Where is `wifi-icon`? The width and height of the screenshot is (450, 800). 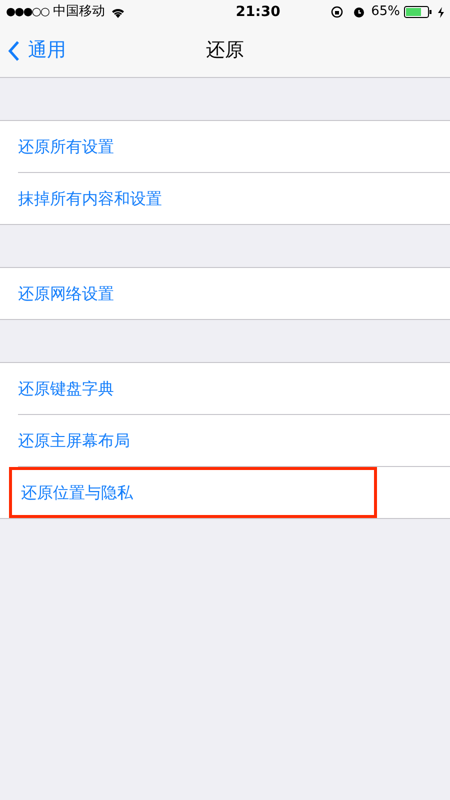 wifi-icon is located at coordinates (118, 12).